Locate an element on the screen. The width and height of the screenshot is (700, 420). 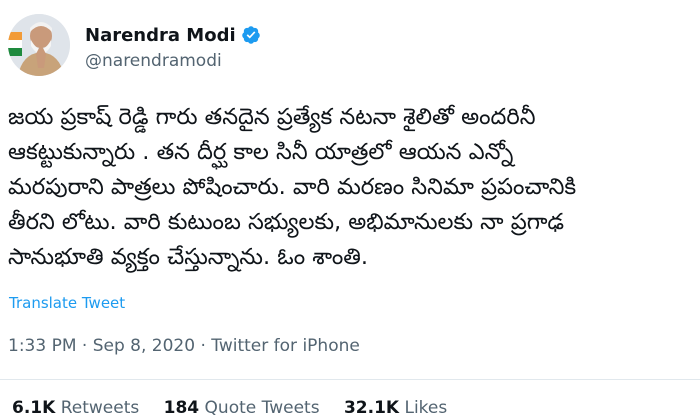
verified-badge-icon is located at coordinates (251, 35).